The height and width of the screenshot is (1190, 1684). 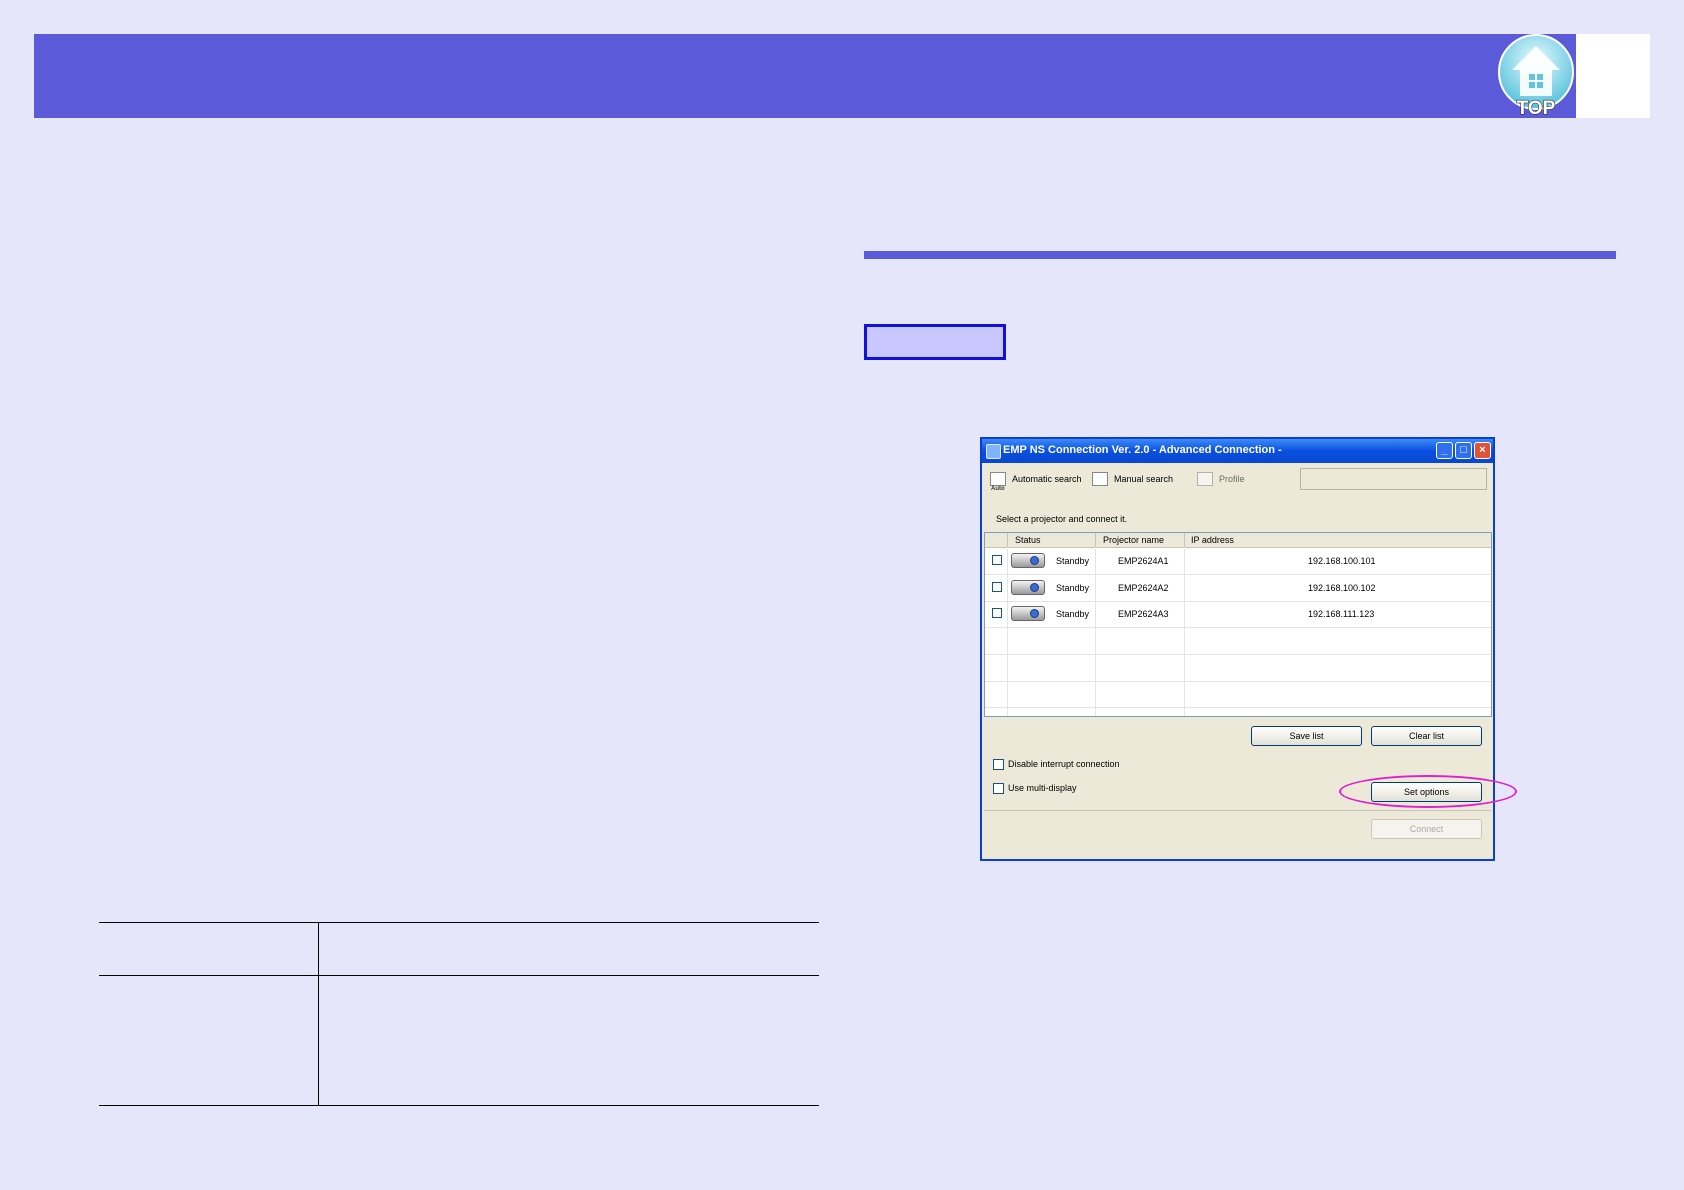 I want to click on column-ip-address: IP address, so click(x=1212, y=540).